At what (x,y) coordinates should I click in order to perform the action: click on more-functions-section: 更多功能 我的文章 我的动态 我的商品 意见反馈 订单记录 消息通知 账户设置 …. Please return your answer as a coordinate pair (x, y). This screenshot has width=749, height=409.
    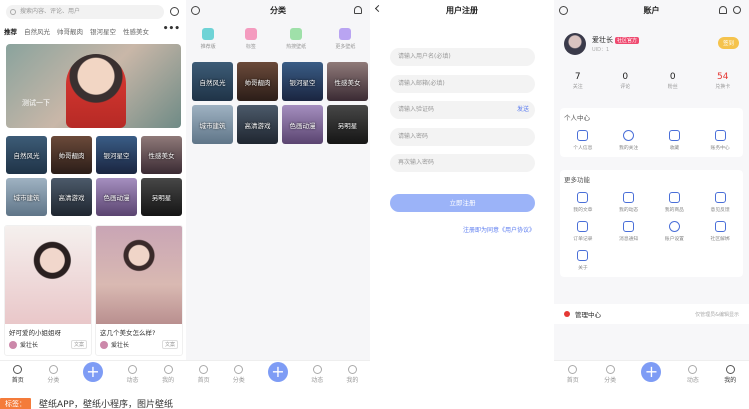
    Looking at the image, I should click on (651, 223).